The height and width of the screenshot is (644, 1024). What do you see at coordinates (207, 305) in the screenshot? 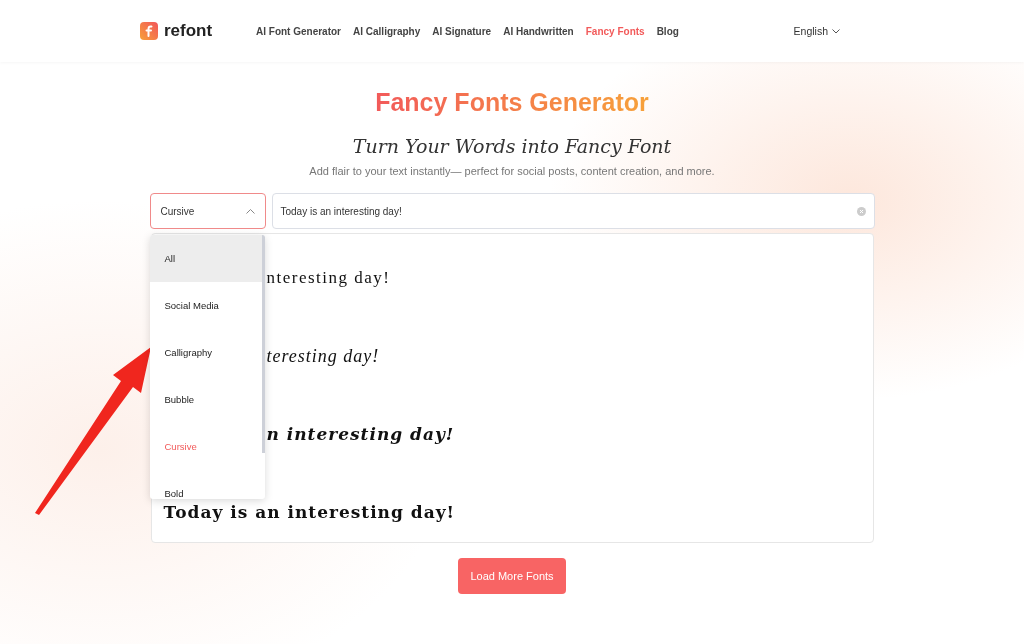
I see `dropdown-option: Social Media` at bounding box center [207, 305].